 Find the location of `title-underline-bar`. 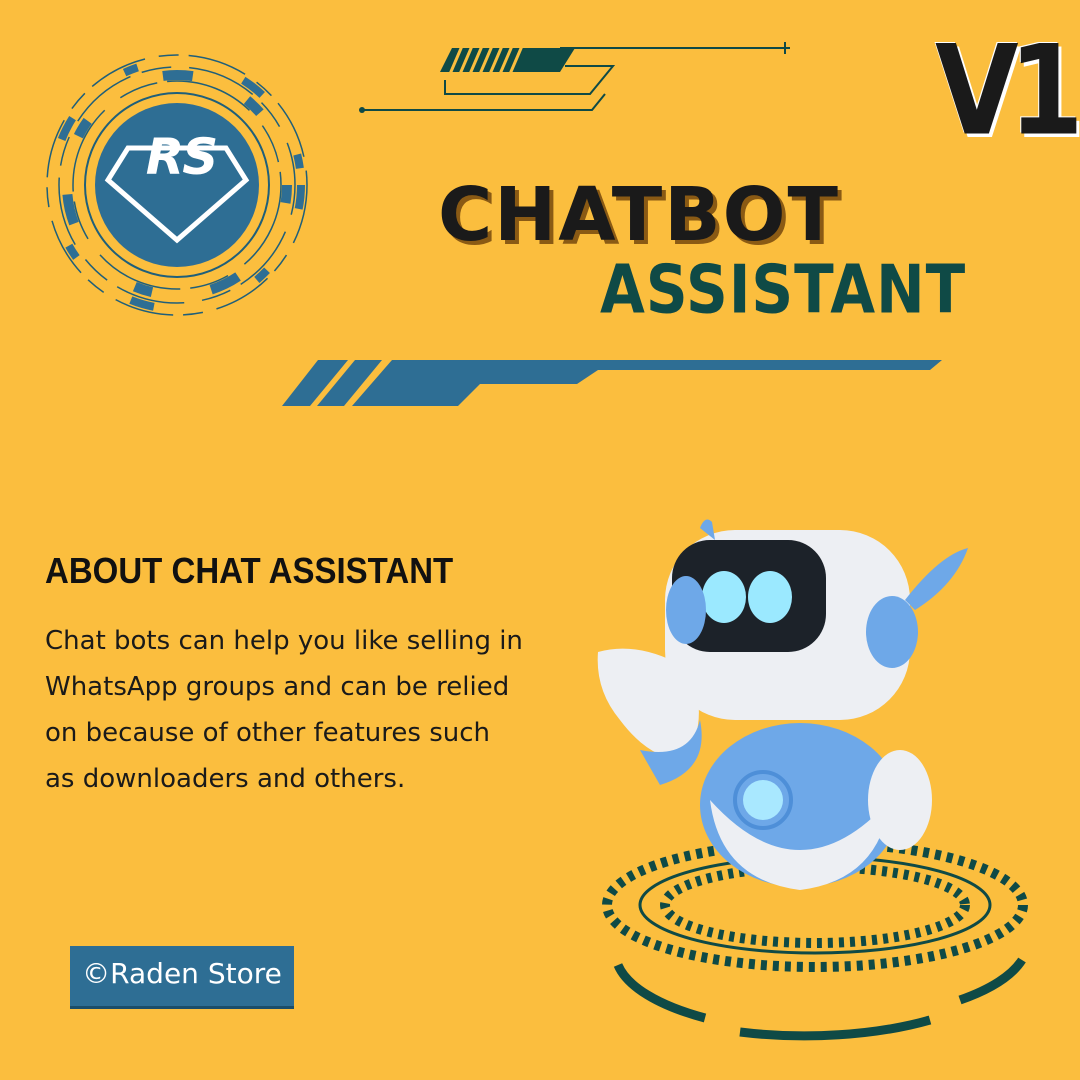

title-underline-bar is located at coordinates (612, 383).